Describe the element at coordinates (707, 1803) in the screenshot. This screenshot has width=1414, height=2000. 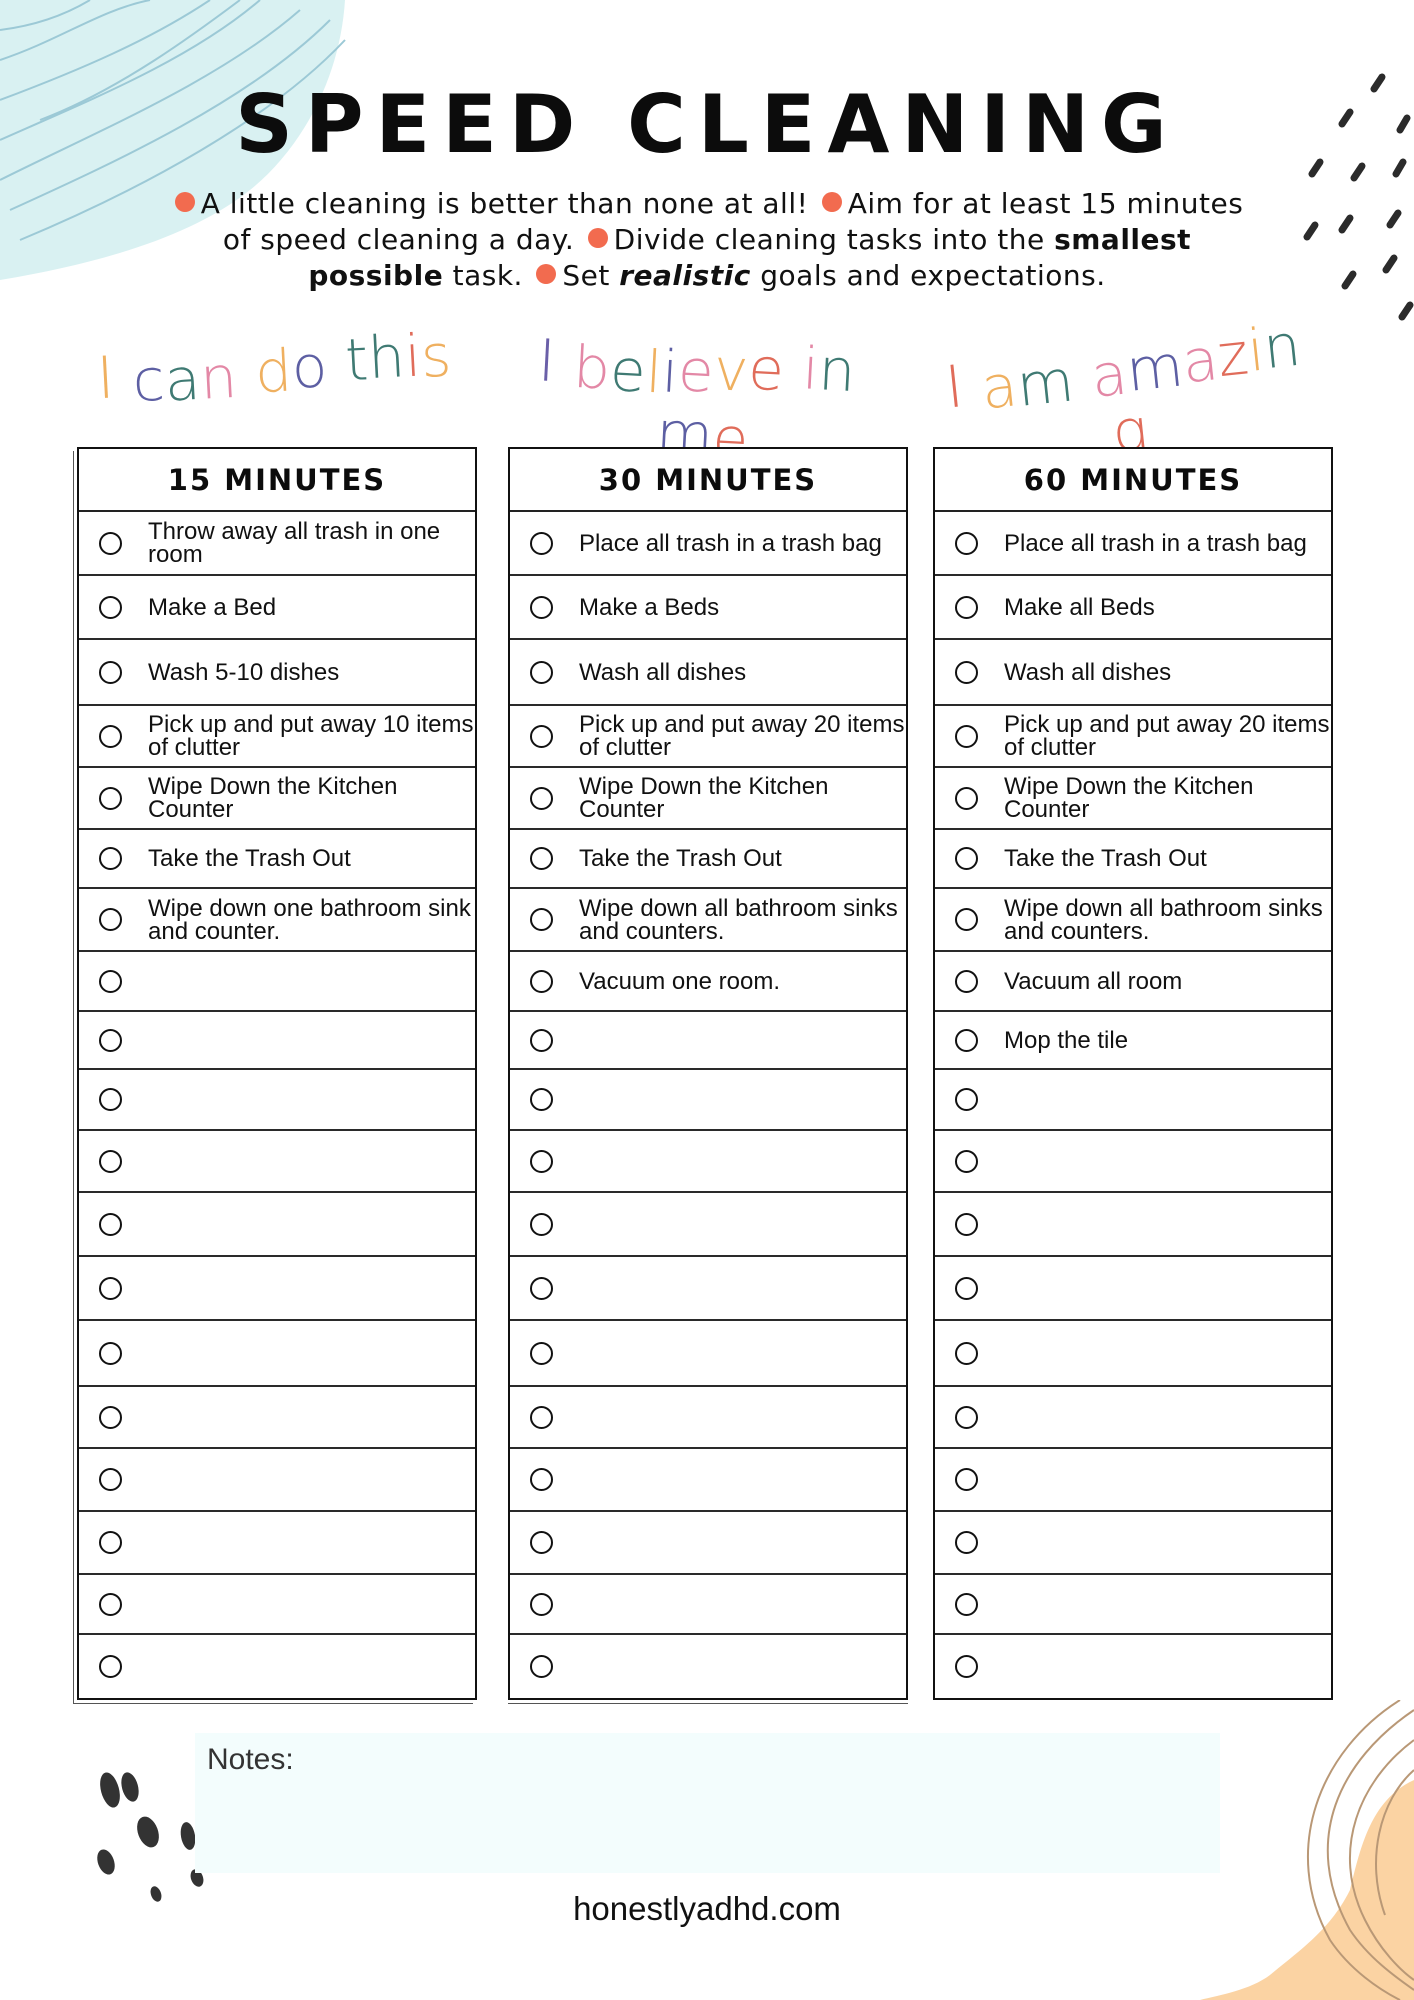
I see `notes-area: Notes:` at that location.